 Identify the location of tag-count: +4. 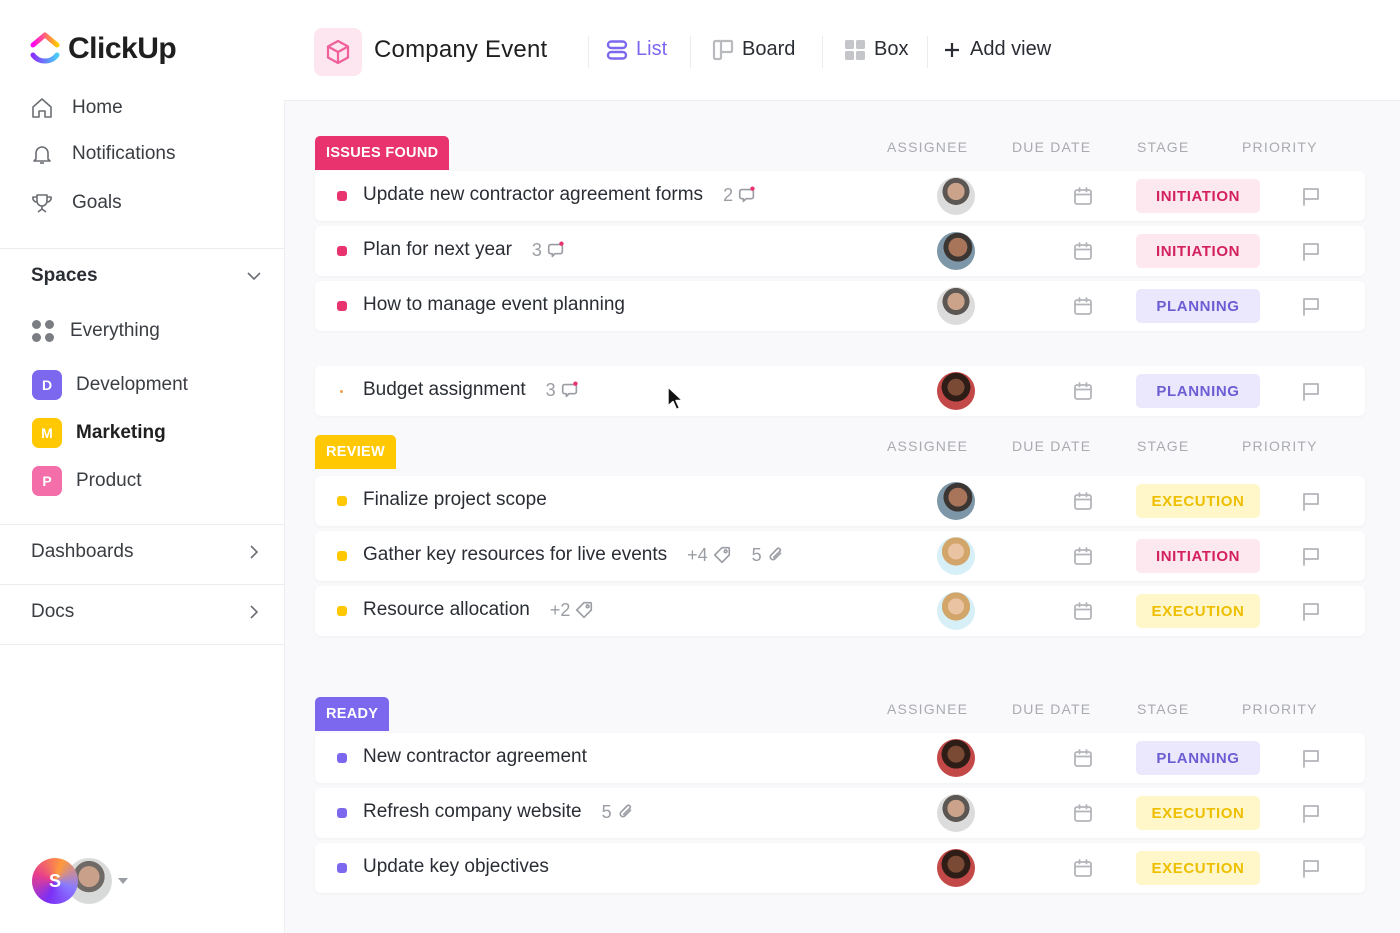
(709, 555).